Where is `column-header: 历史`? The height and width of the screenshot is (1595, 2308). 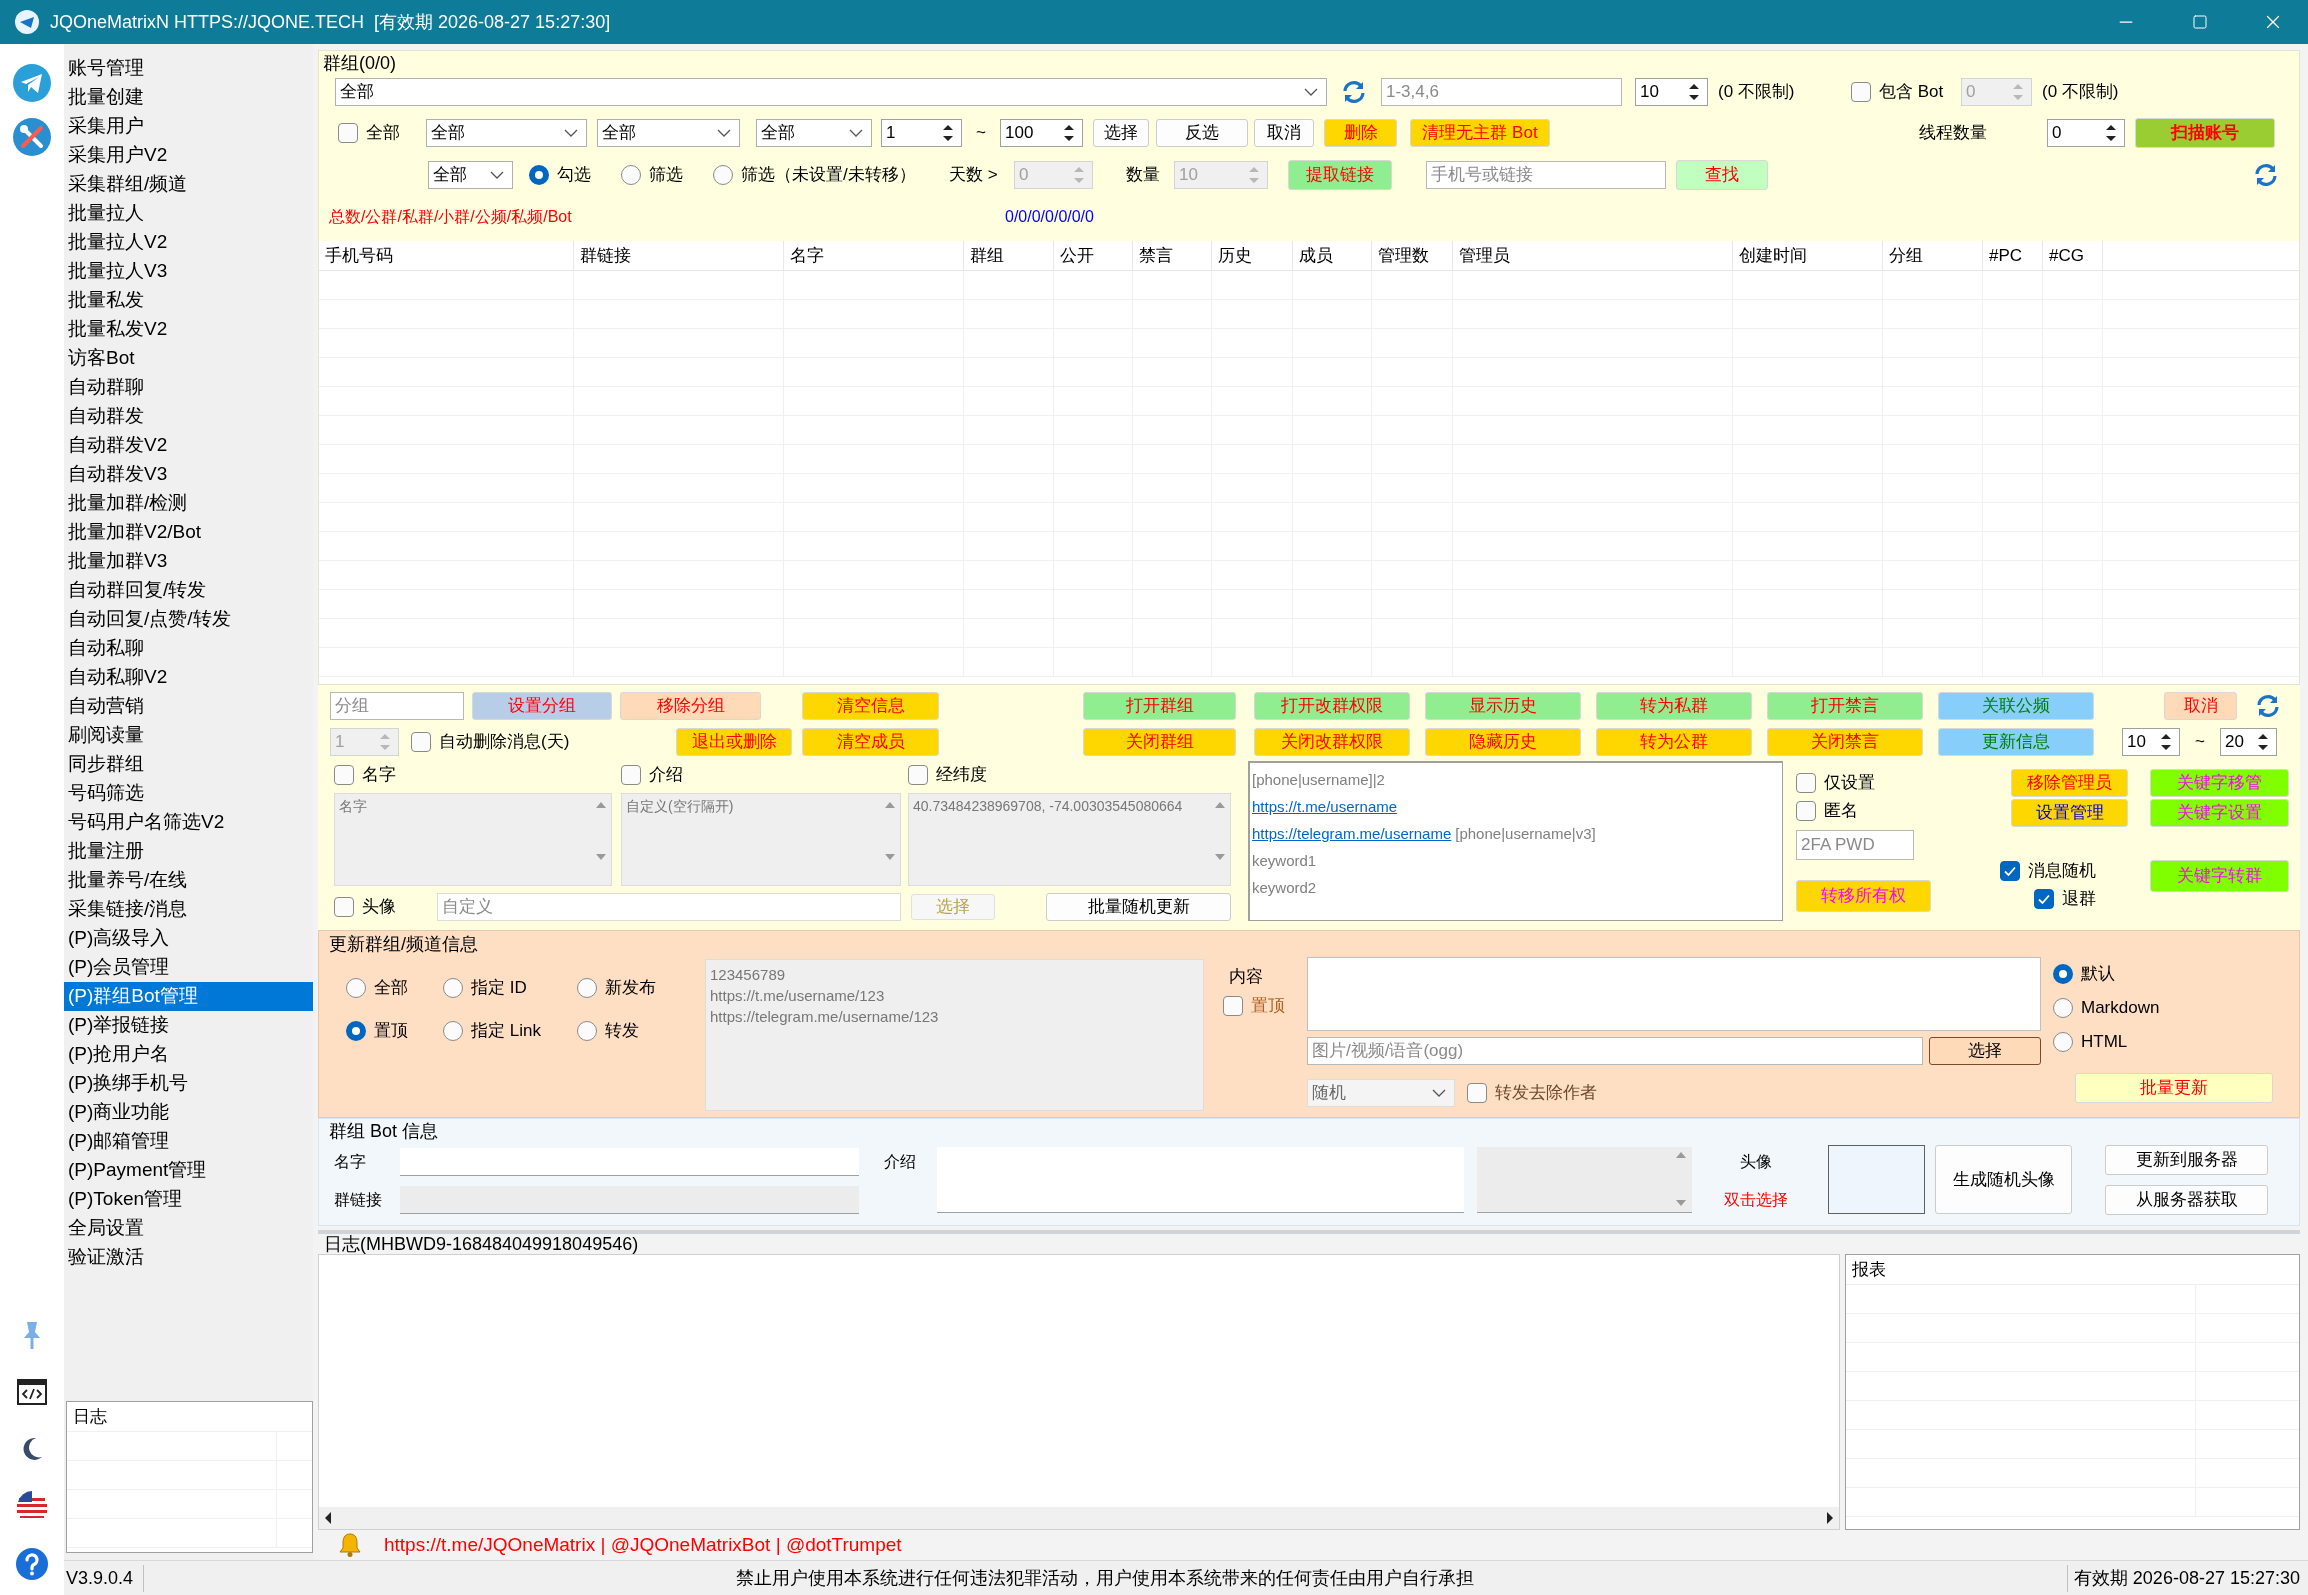 column-header: 历史 is located at coordinates (1252, 255).